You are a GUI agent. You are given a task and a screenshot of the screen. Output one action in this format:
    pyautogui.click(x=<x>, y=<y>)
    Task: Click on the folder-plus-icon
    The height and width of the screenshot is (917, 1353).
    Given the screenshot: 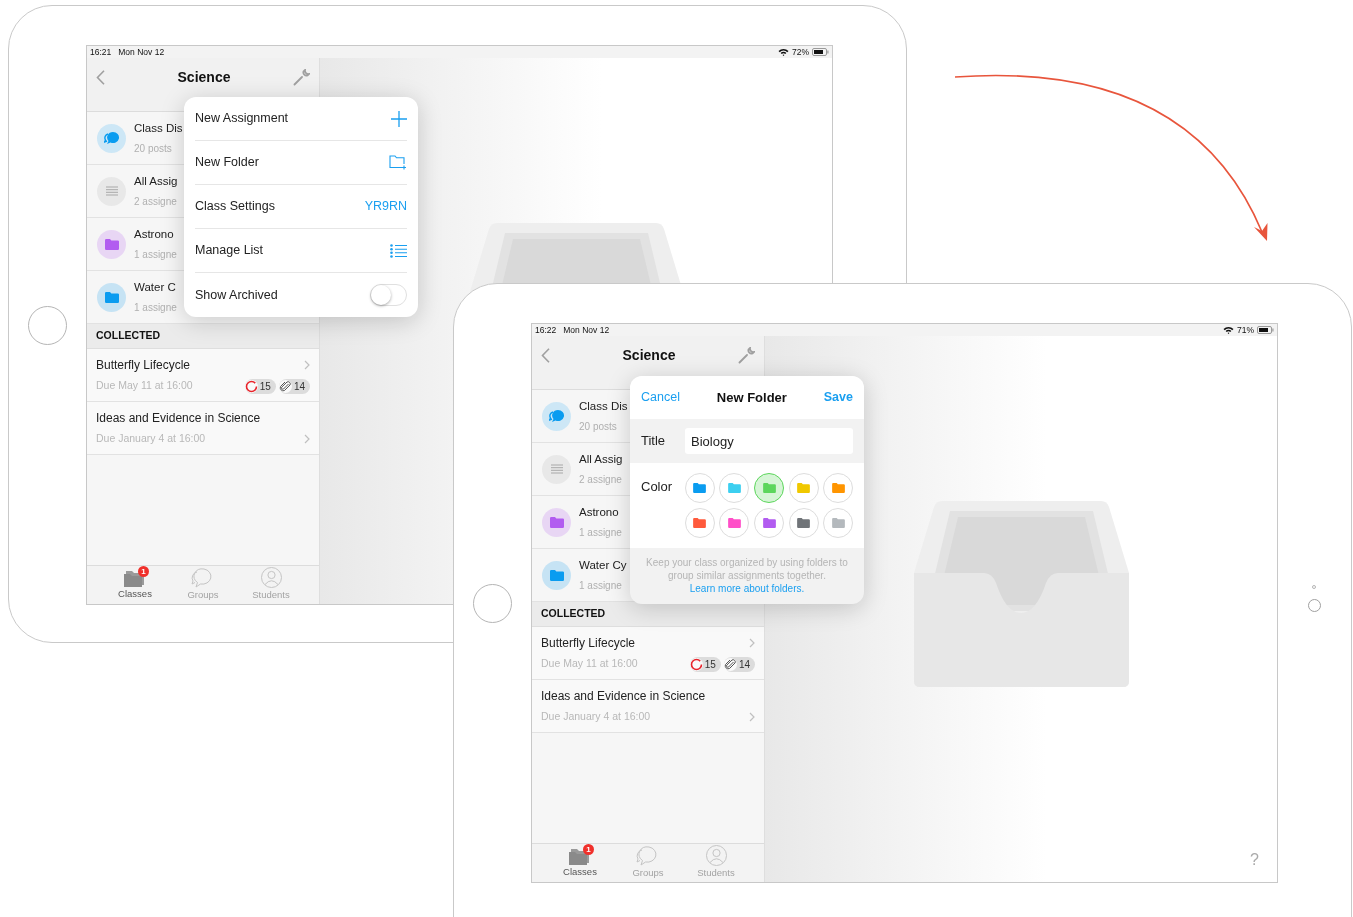 What is the action you would take?
    pyautogui.click(x=398, y=162)
    